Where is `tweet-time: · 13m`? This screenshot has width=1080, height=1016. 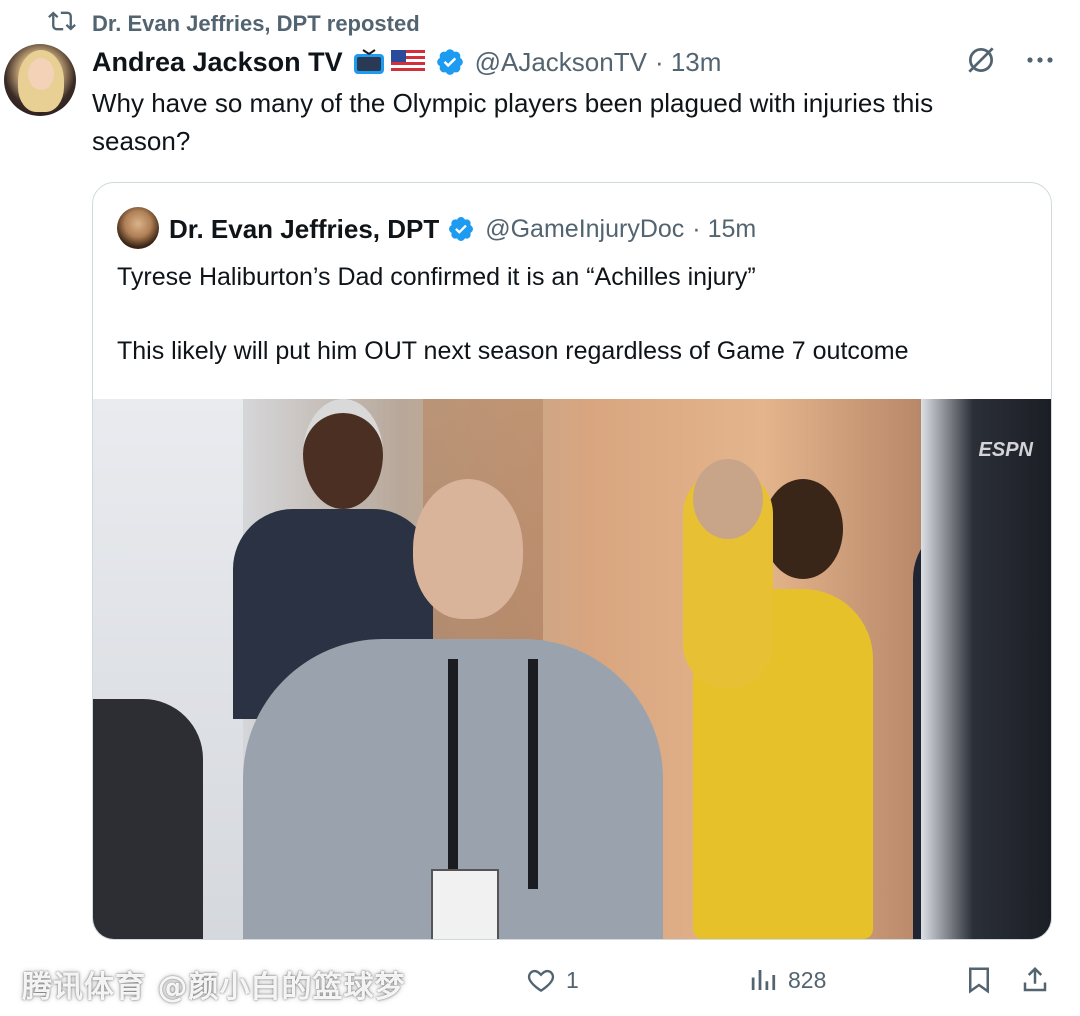 tweet-time: · 13m is located at coordinates (688, 62).